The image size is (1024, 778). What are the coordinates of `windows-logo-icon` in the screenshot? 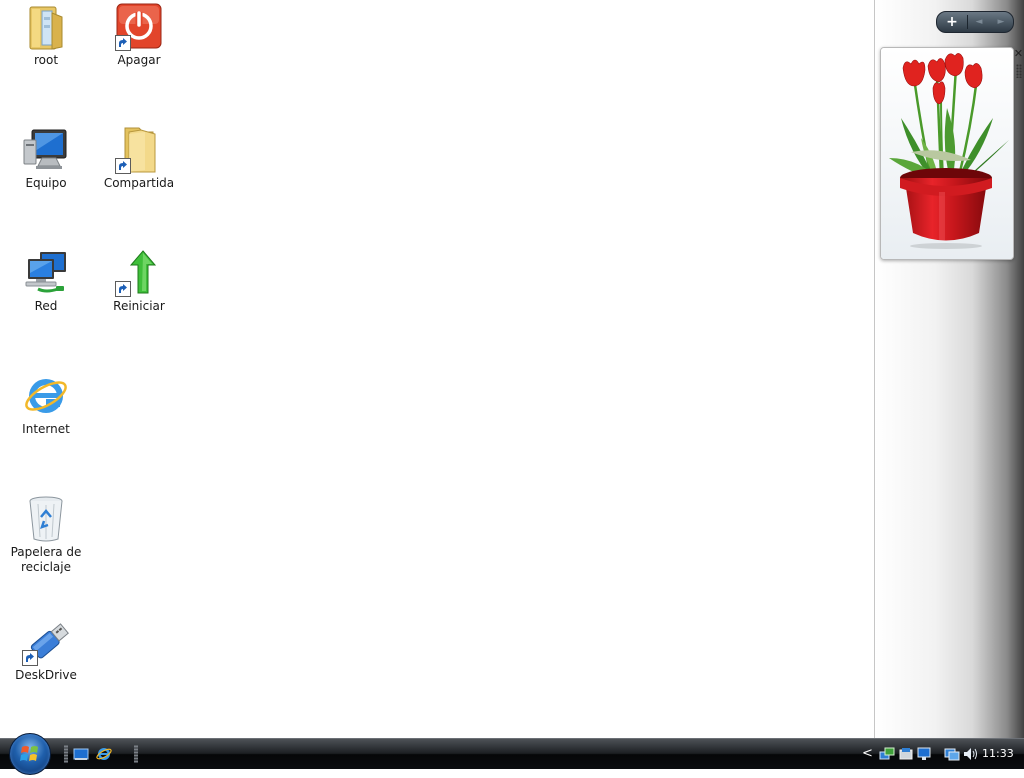 It's located at (29, 753).